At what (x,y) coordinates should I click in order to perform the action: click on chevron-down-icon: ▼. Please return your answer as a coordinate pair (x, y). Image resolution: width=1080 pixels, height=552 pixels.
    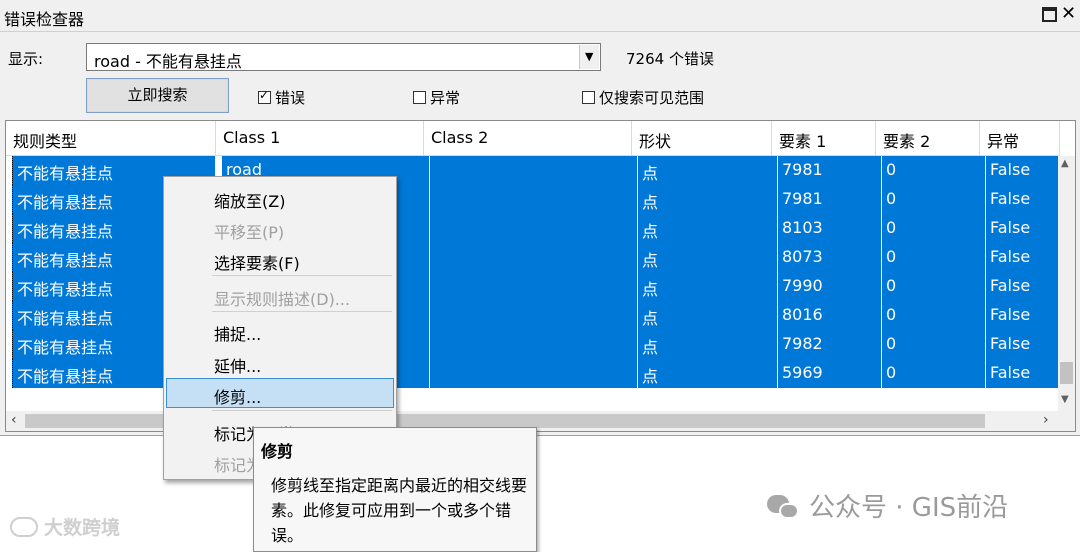
    Looking at the image, I should click on (589, 56).